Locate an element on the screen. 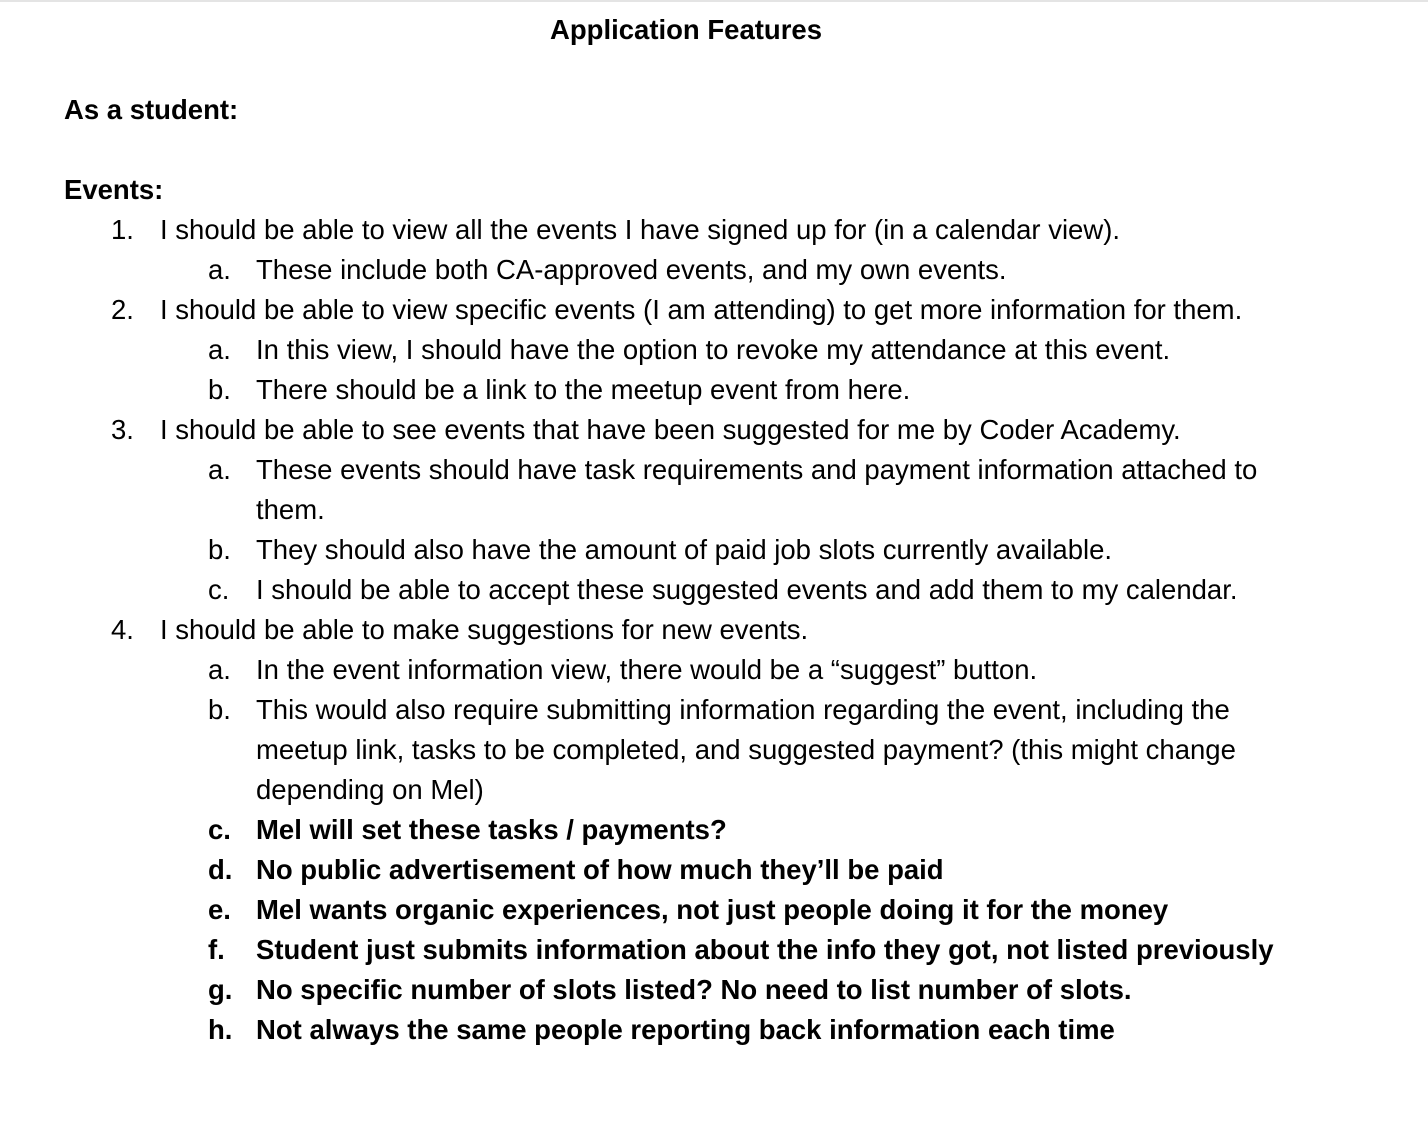  sub-list-item-text: Mel will set these tasks / payments? is located at coordinates (491, 829).